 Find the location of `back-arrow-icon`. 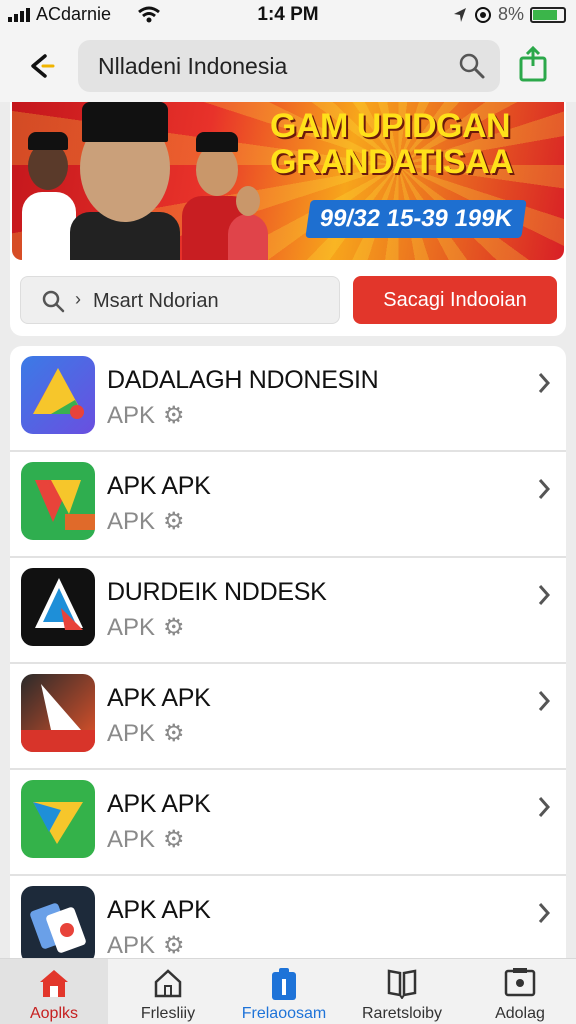

back-arrow-icon is located at coordinates (43, 66).